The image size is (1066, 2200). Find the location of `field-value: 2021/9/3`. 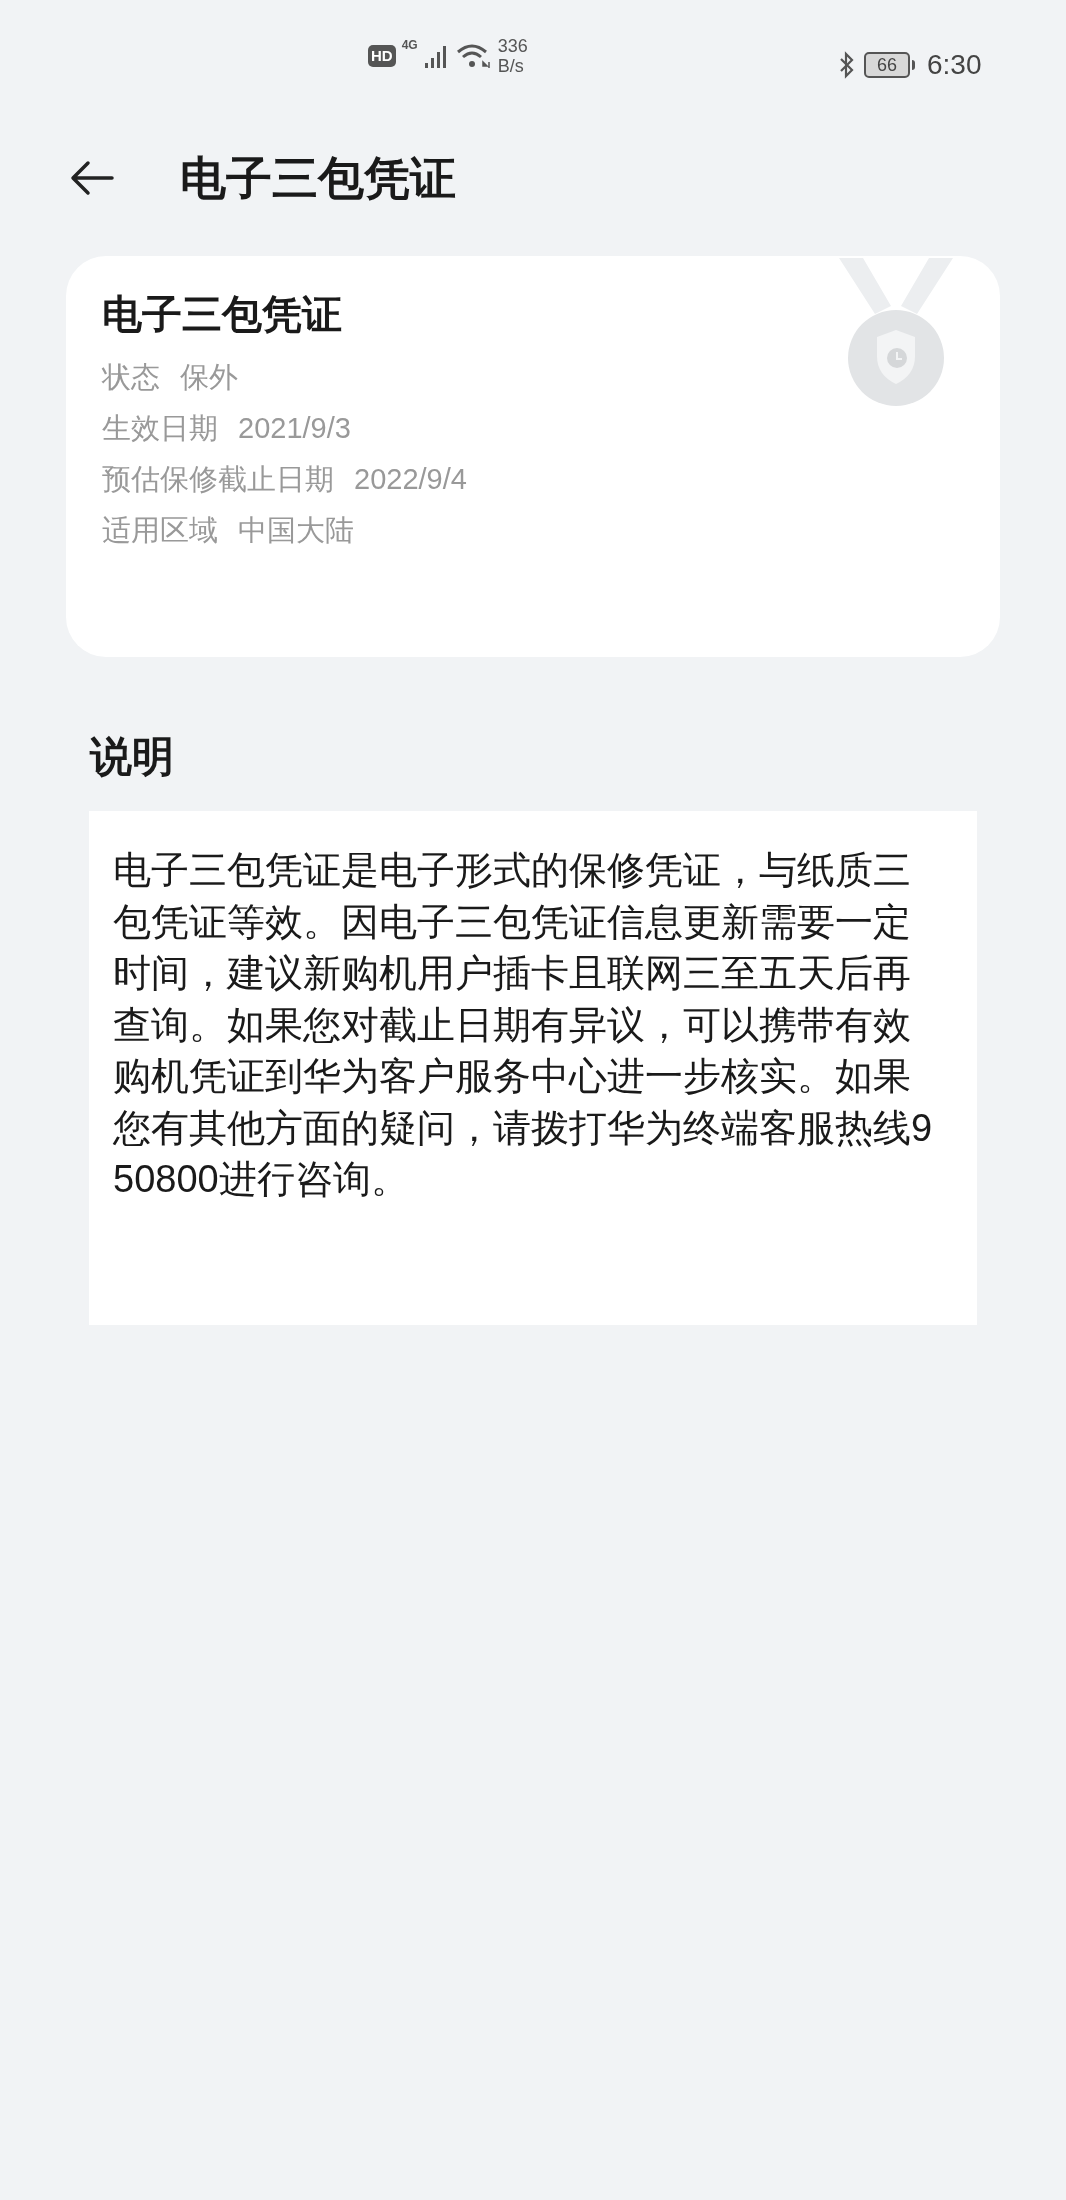

field-value: 2021/9/3 is located at coordinates (294, 428).